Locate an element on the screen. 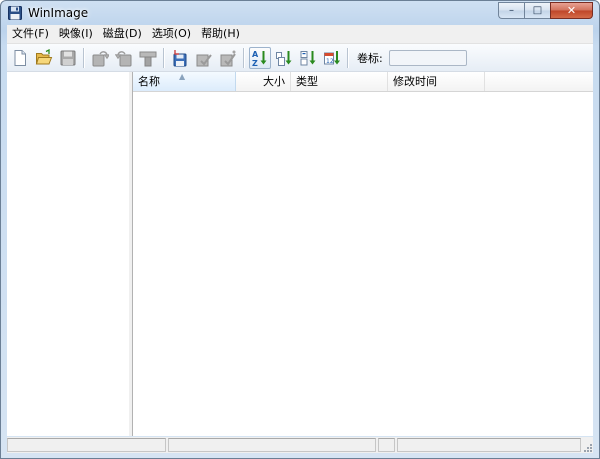 The image size is (600, 459). menu-image: 映像(I) is located at coordinates (76, 34).